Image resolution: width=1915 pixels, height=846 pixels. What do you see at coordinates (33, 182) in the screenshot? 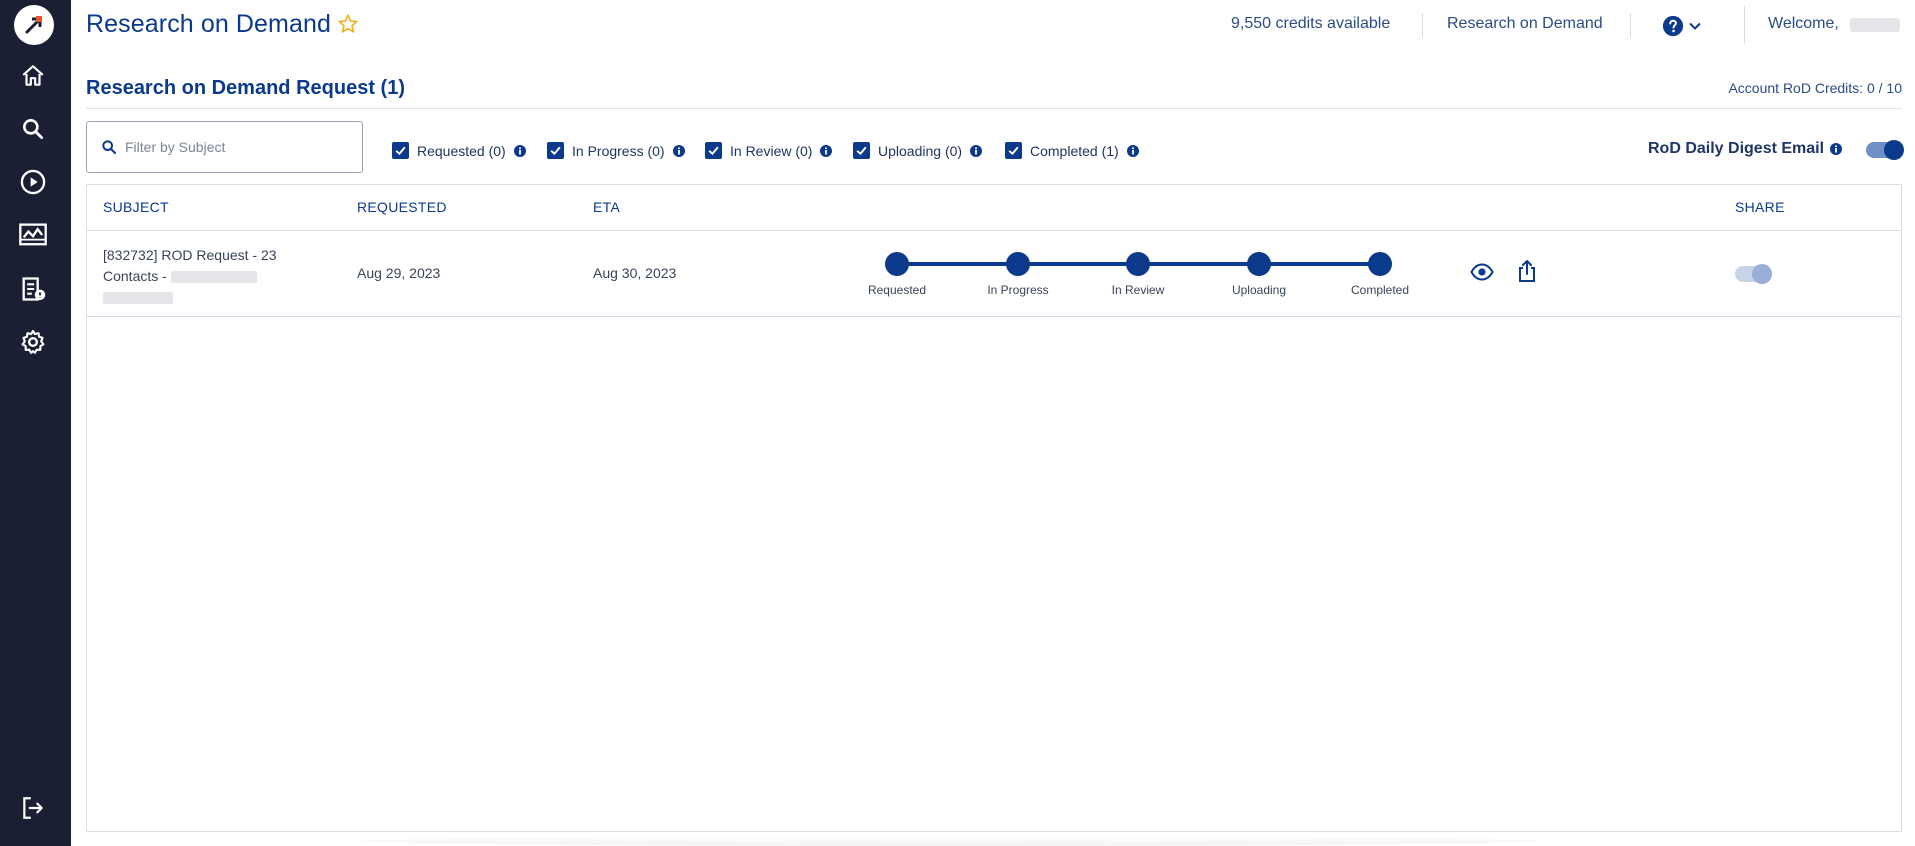
I see `play-icon` at bounding box center [33, 182].